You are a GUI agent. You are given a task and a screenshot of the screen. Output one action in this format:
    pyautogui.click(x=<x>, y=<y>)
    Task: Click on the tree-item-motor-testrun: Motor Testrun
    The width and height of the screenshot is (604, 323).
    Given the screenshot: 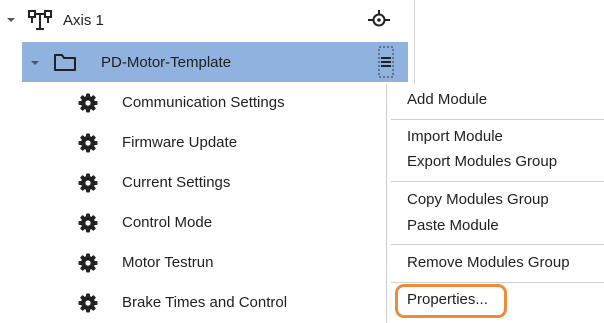 What is the action you would take?
    pyautogui.click(x=205, y=263)
    